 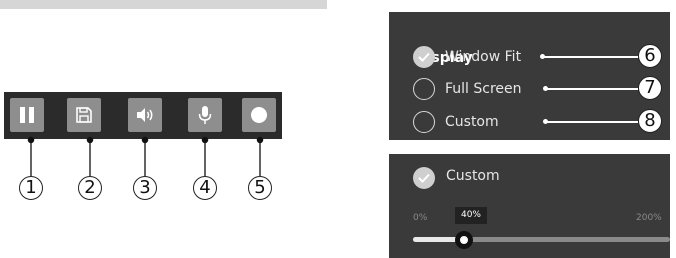 What do you see at coordinates (483, 57) in the screenshot?
I see `option-label: Window Fit` at bounding box center [483, 57].